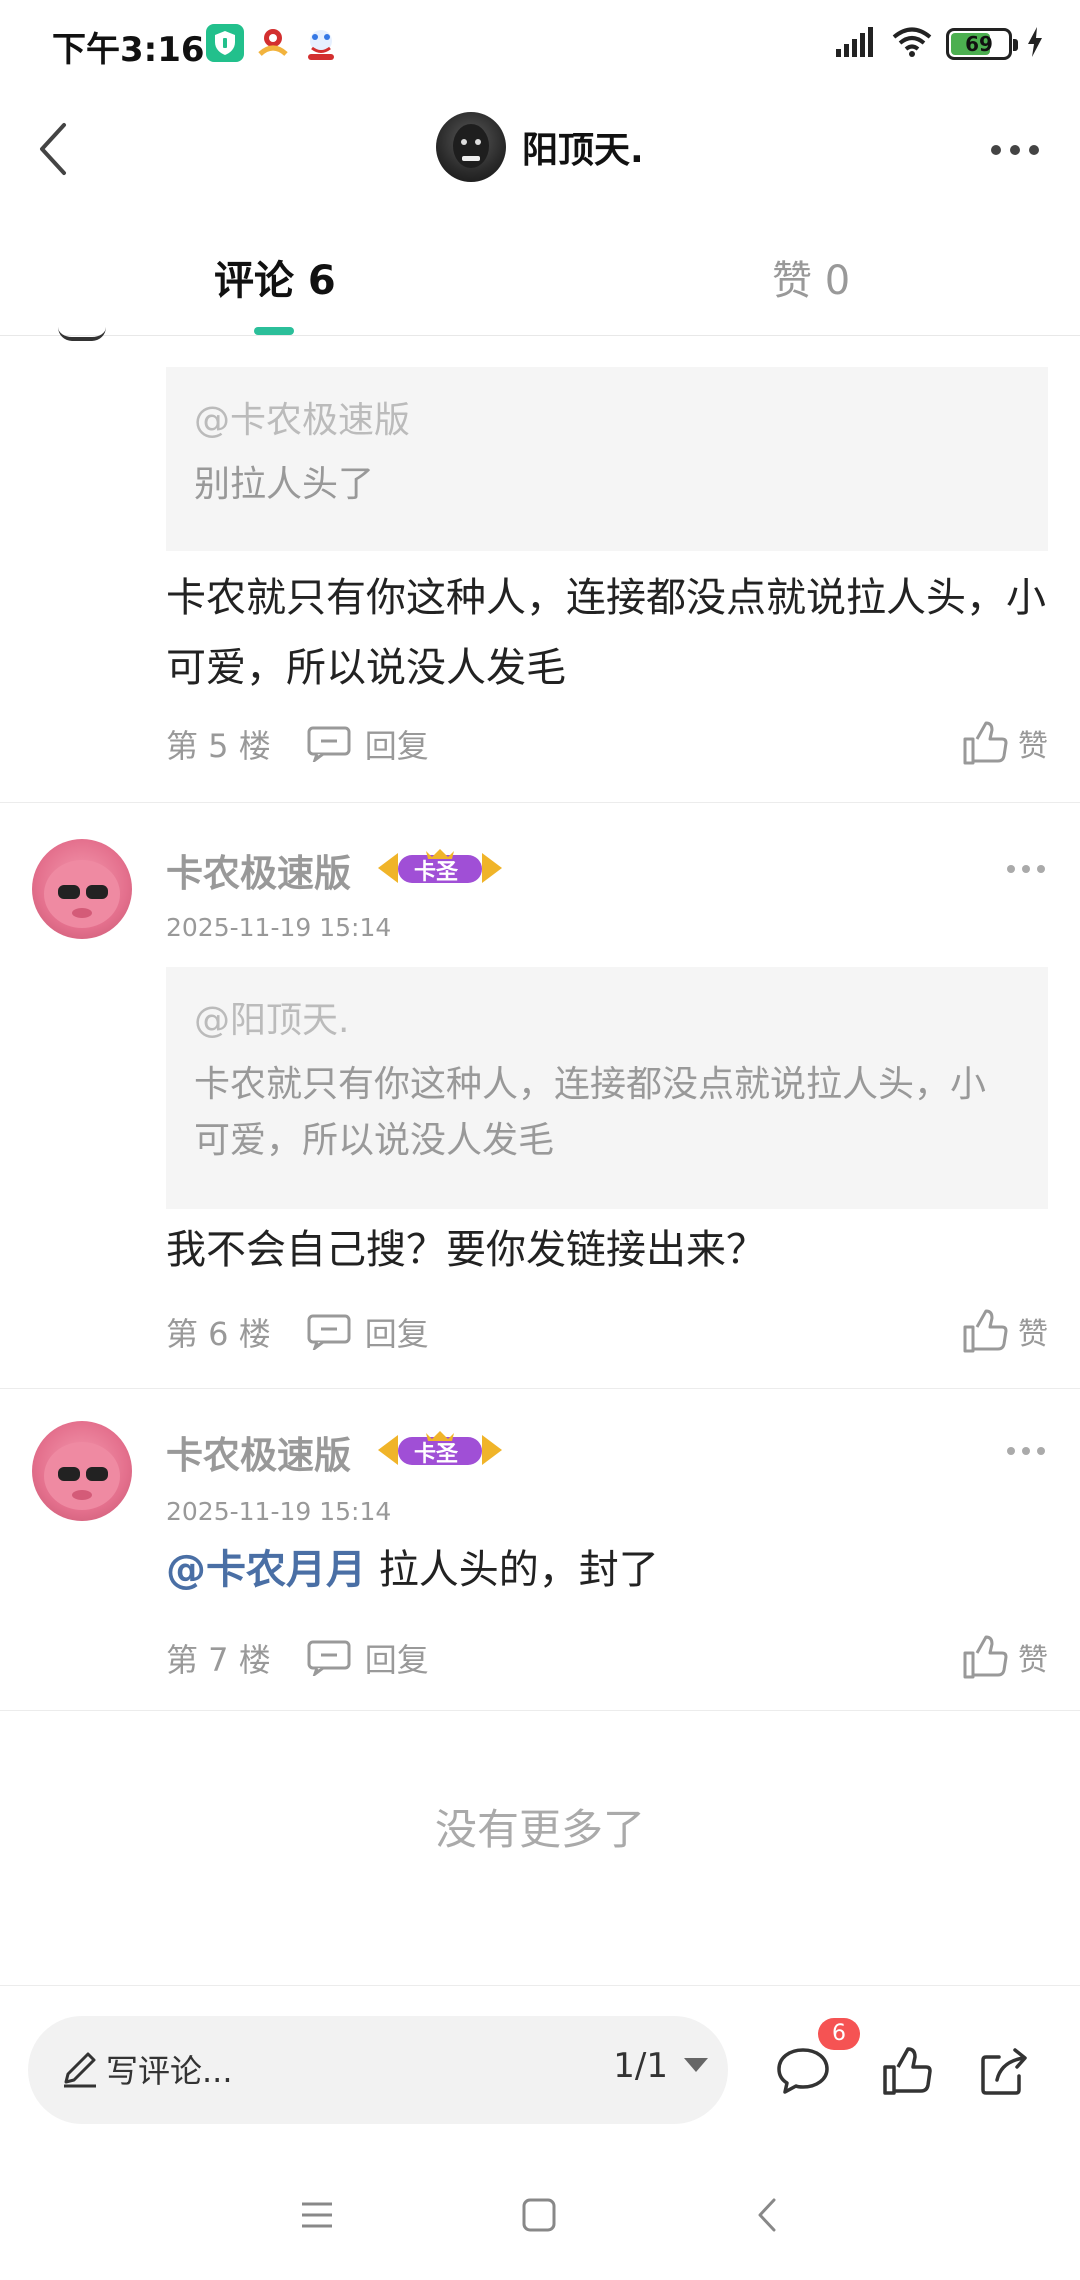 The width and height of the screenshot is (1080, 2280). I want to click on battery-percent: 69, so click(979, 44).